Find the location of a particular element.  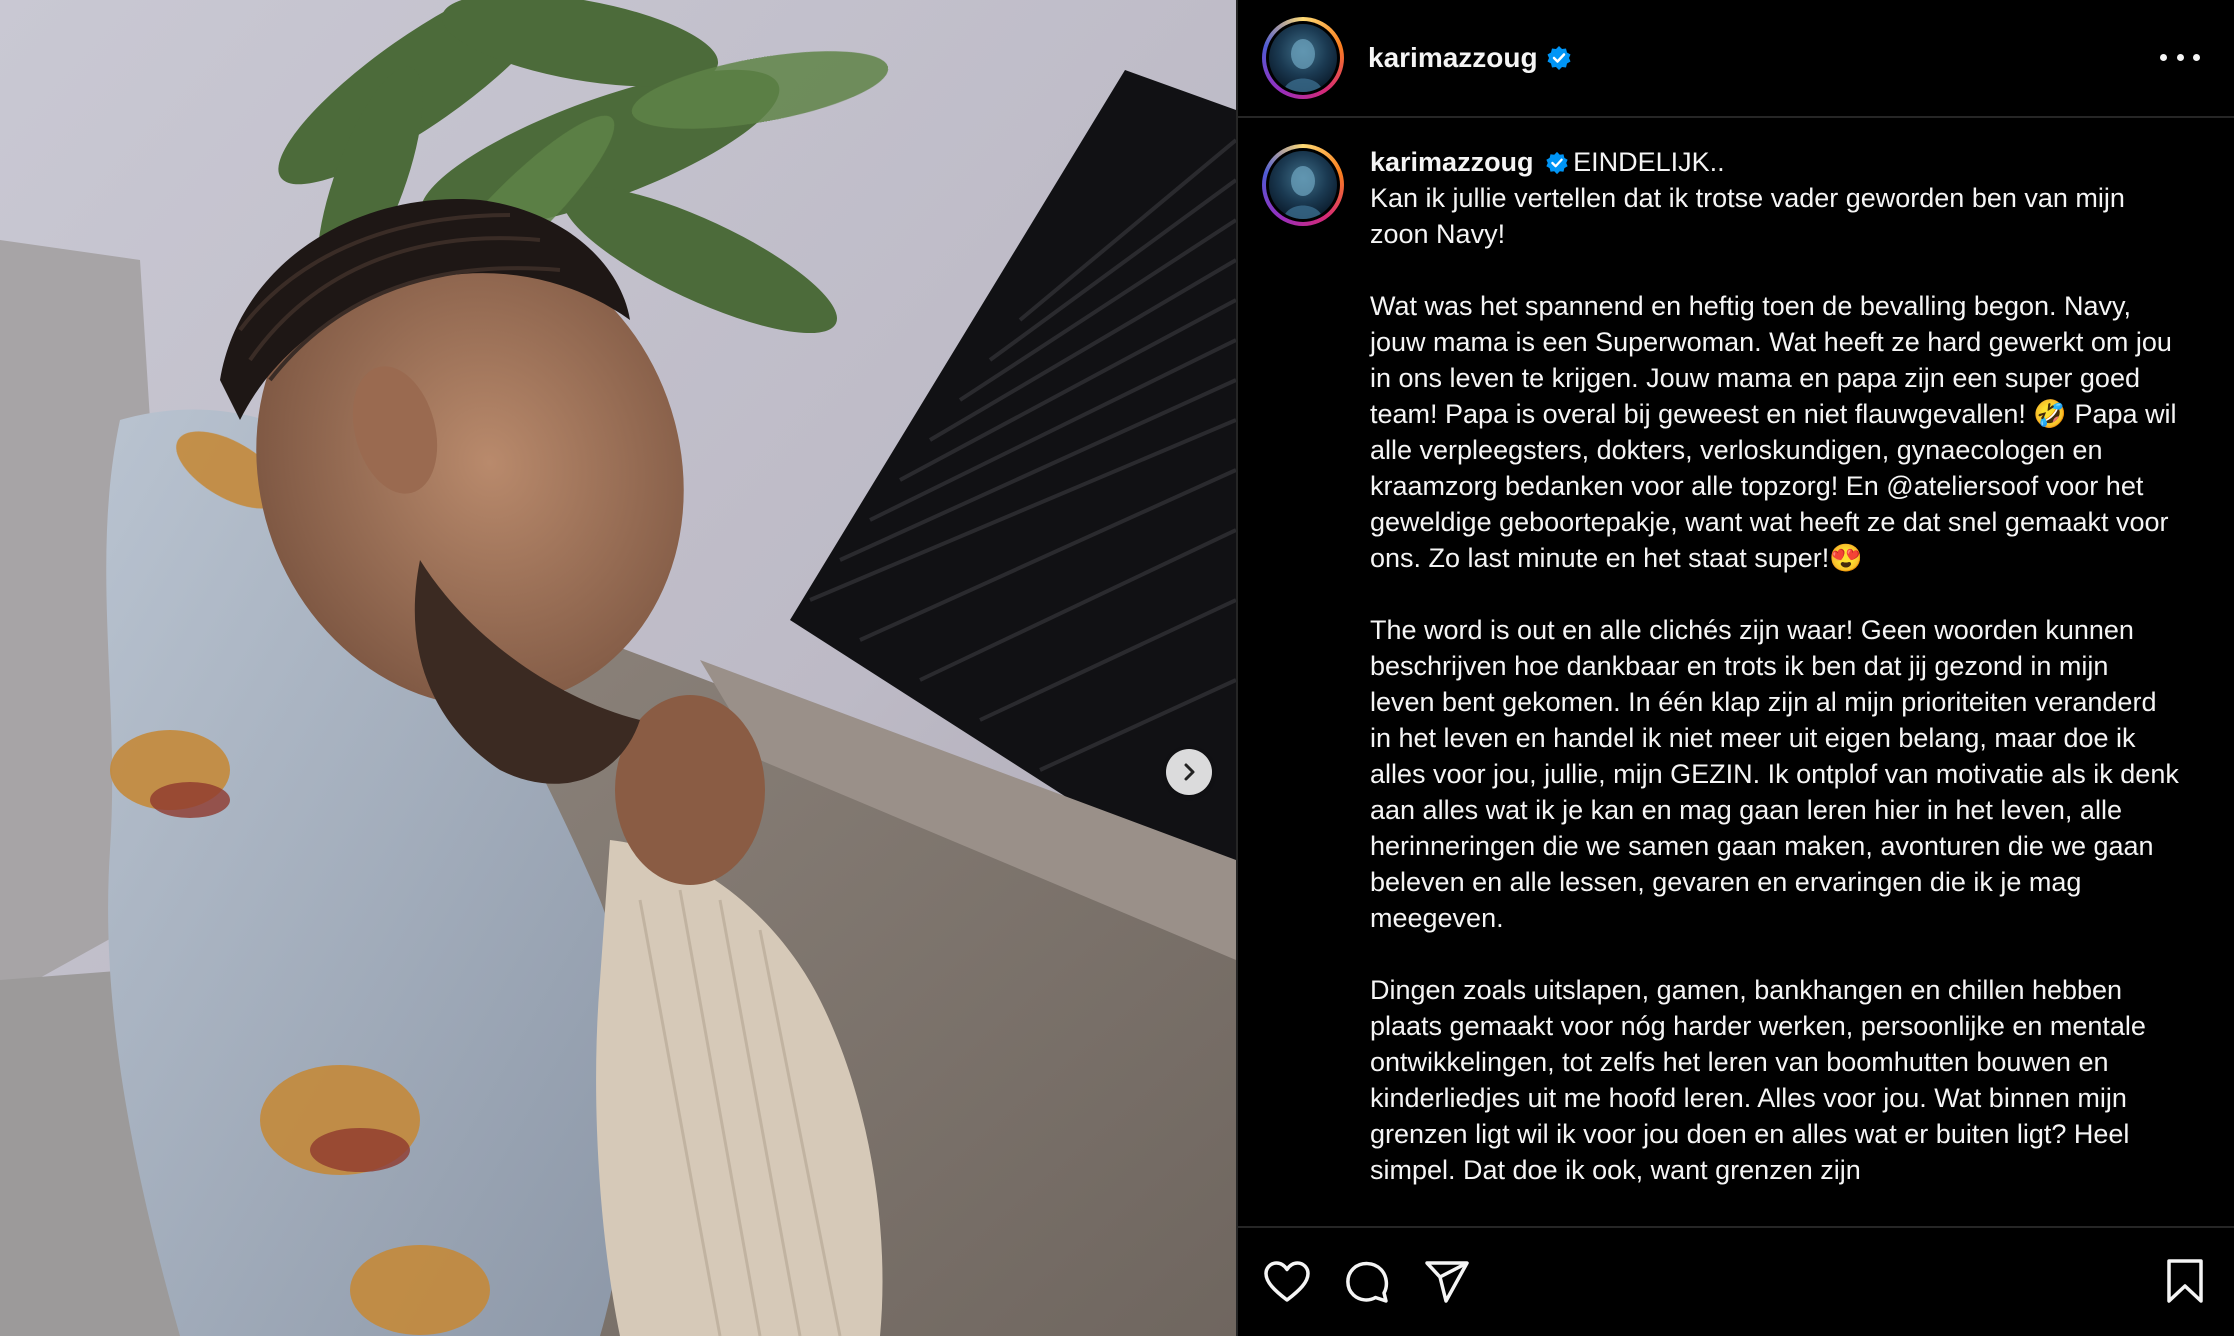

comment-button is located at coordinates (1367, 1282).